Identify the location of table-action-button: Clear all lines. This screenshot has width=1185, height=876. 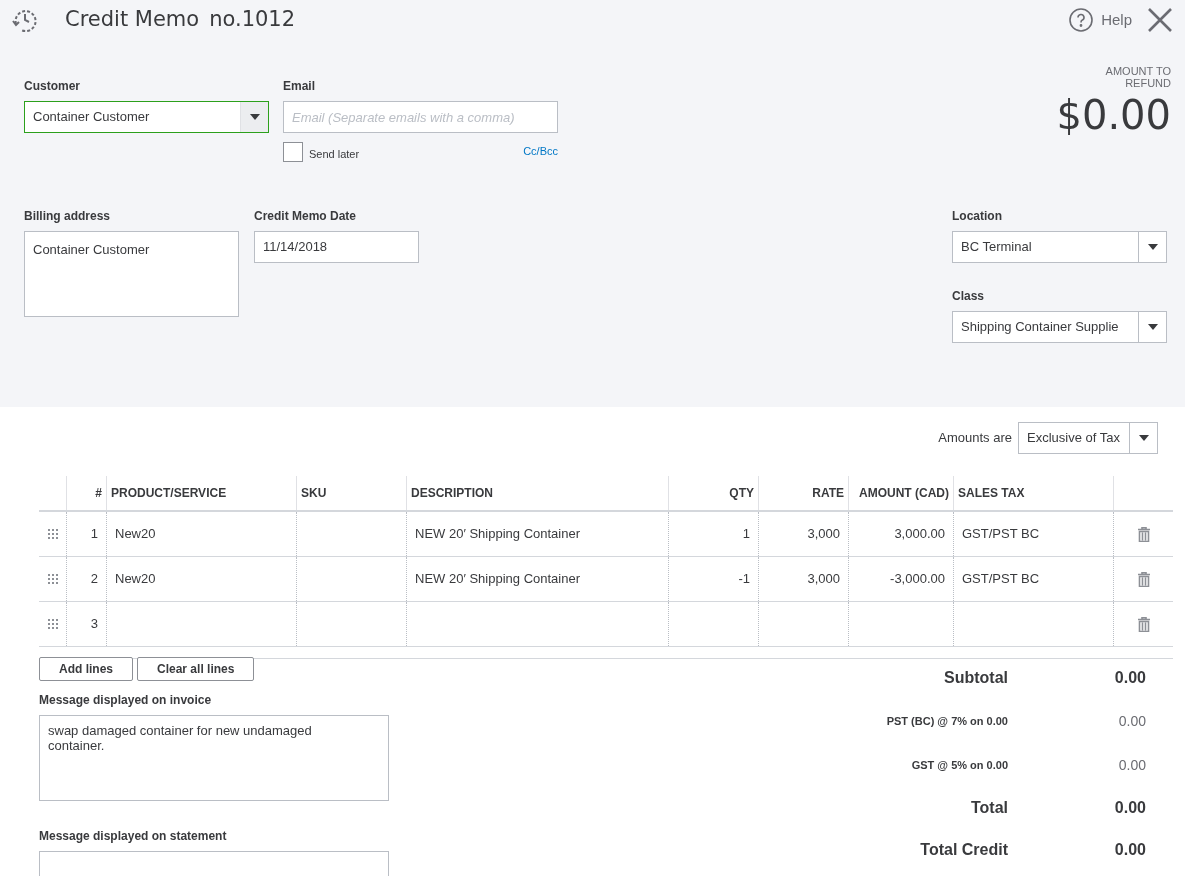
(196, 669).